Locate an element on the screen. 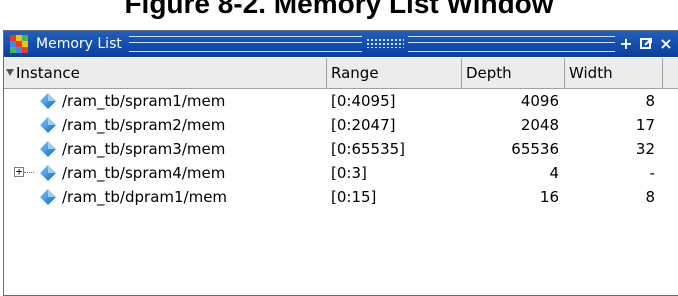 Image resolution: width=678 pixels, height=296 pixels. titlebar-grip-right is located at coordinates (511, 44).